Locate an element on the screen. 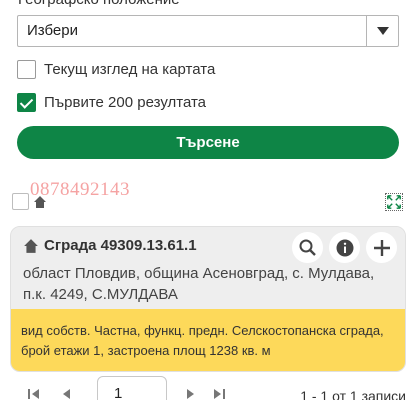  select-all-checkbox is located at coordinates (20, 201).